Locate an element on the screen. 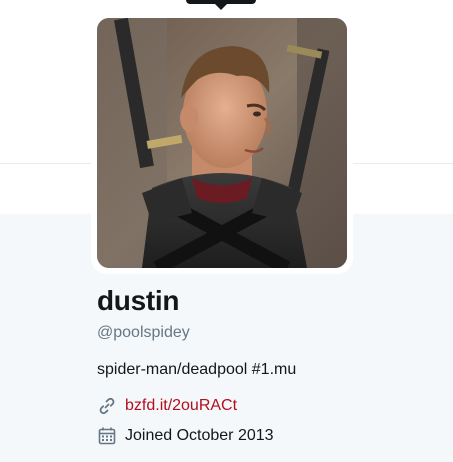  tooltip is located at coordinates (221, 5).